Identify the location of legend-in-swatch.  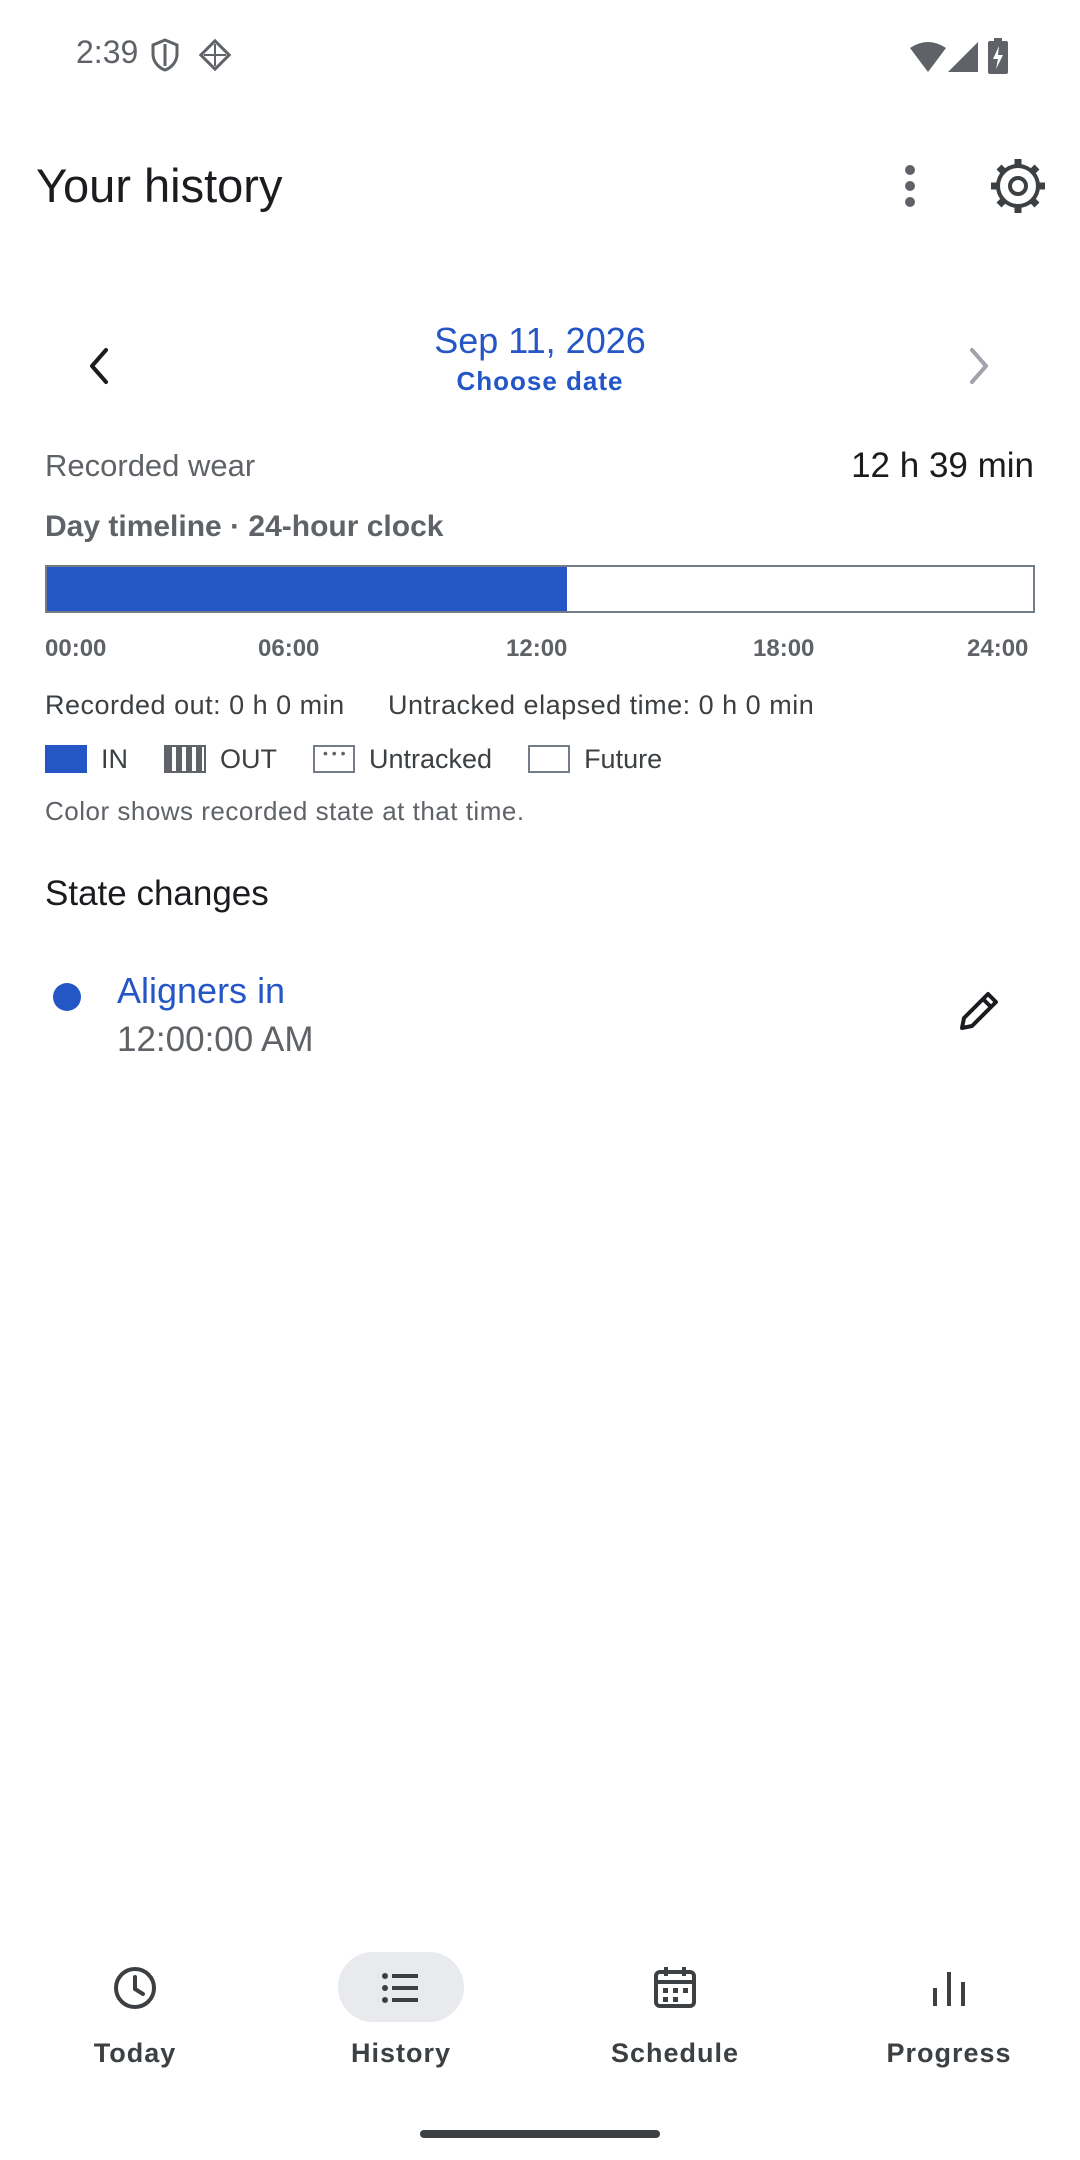
(66, 759).